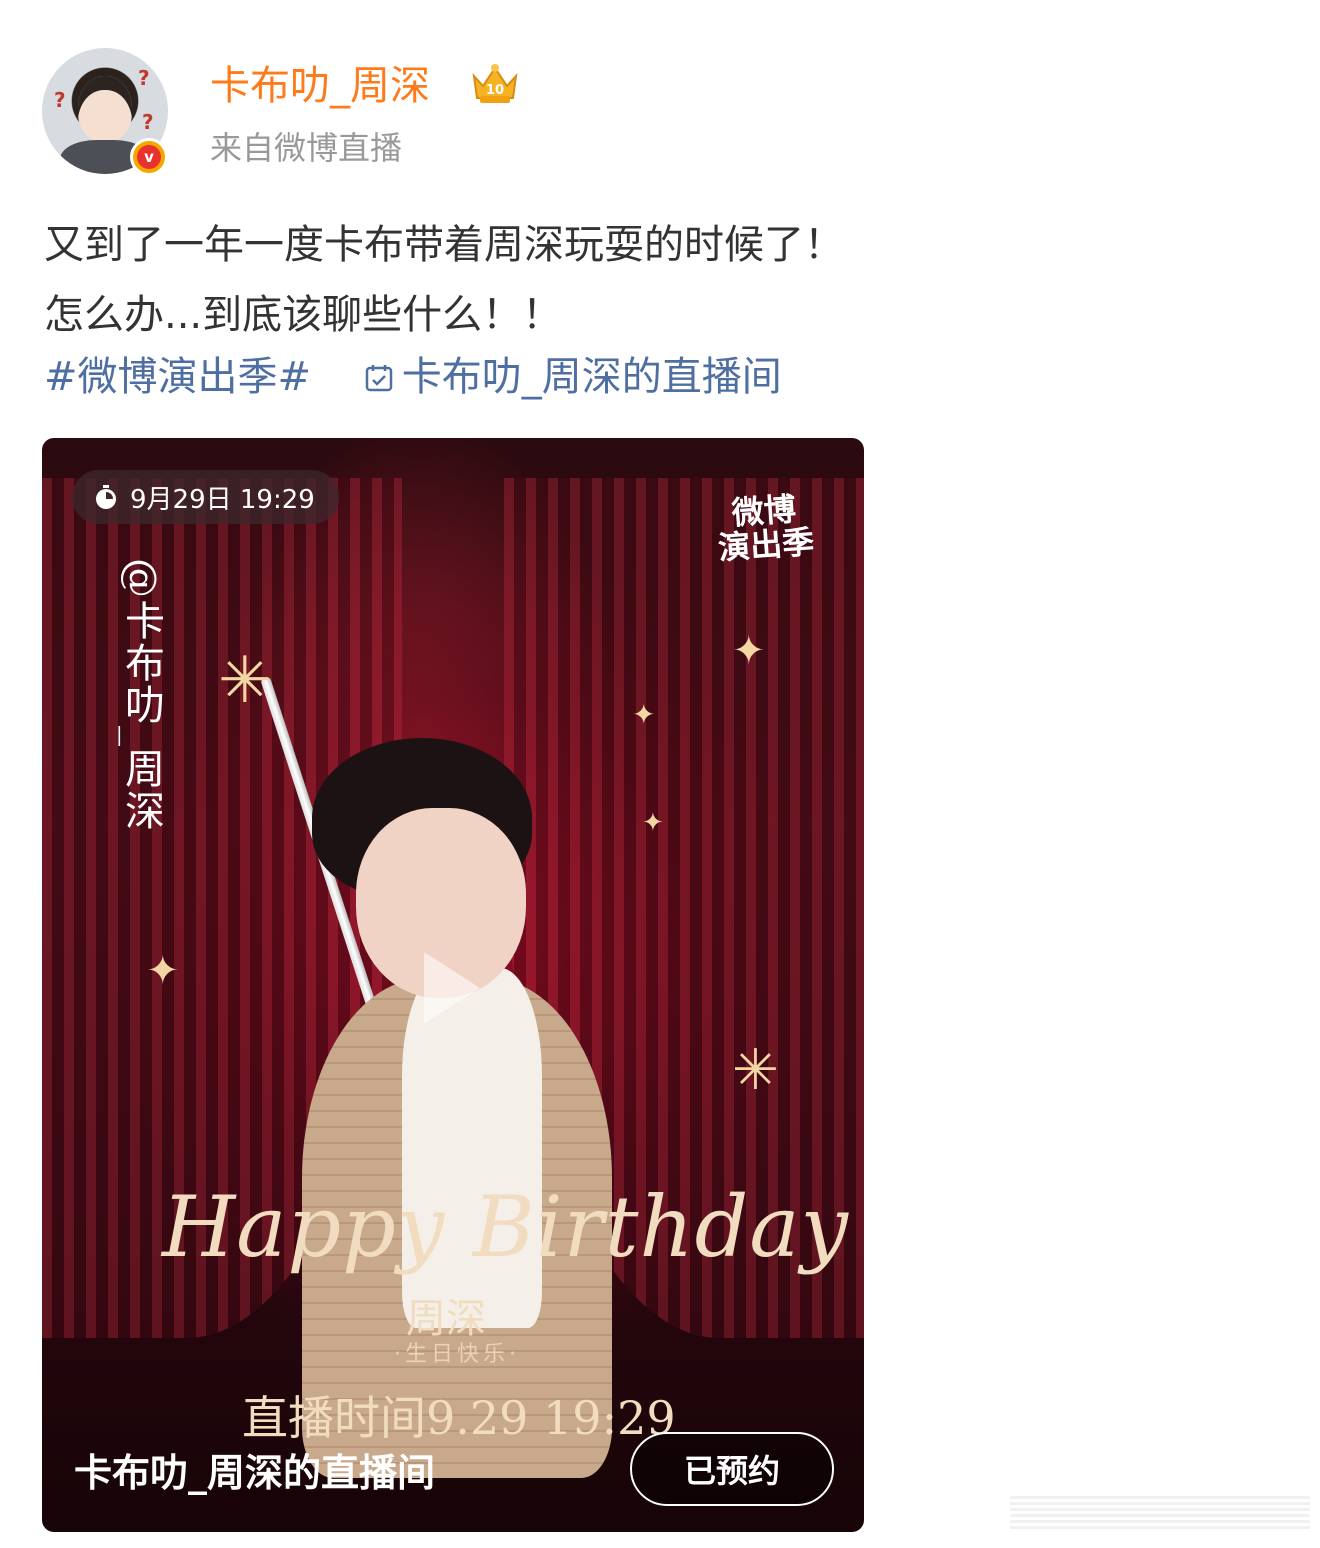  Describe the element at coordinates (105, 109) in the screenshot. I see `avatar-face` at that location.